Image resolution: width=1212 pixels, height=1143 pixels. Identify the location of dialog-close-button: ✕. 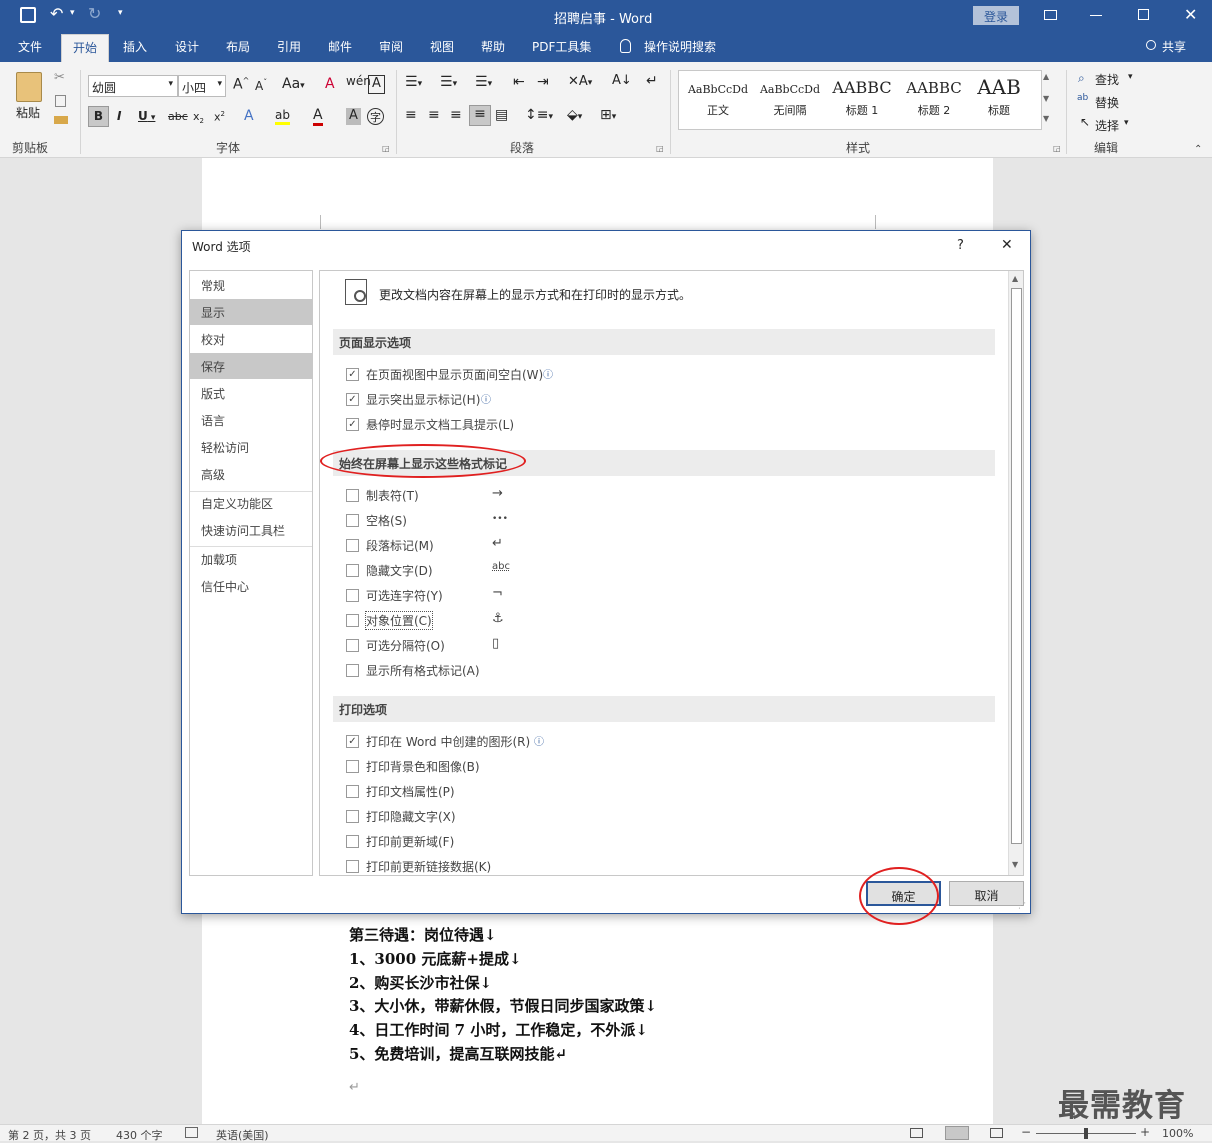
(1007, 245).